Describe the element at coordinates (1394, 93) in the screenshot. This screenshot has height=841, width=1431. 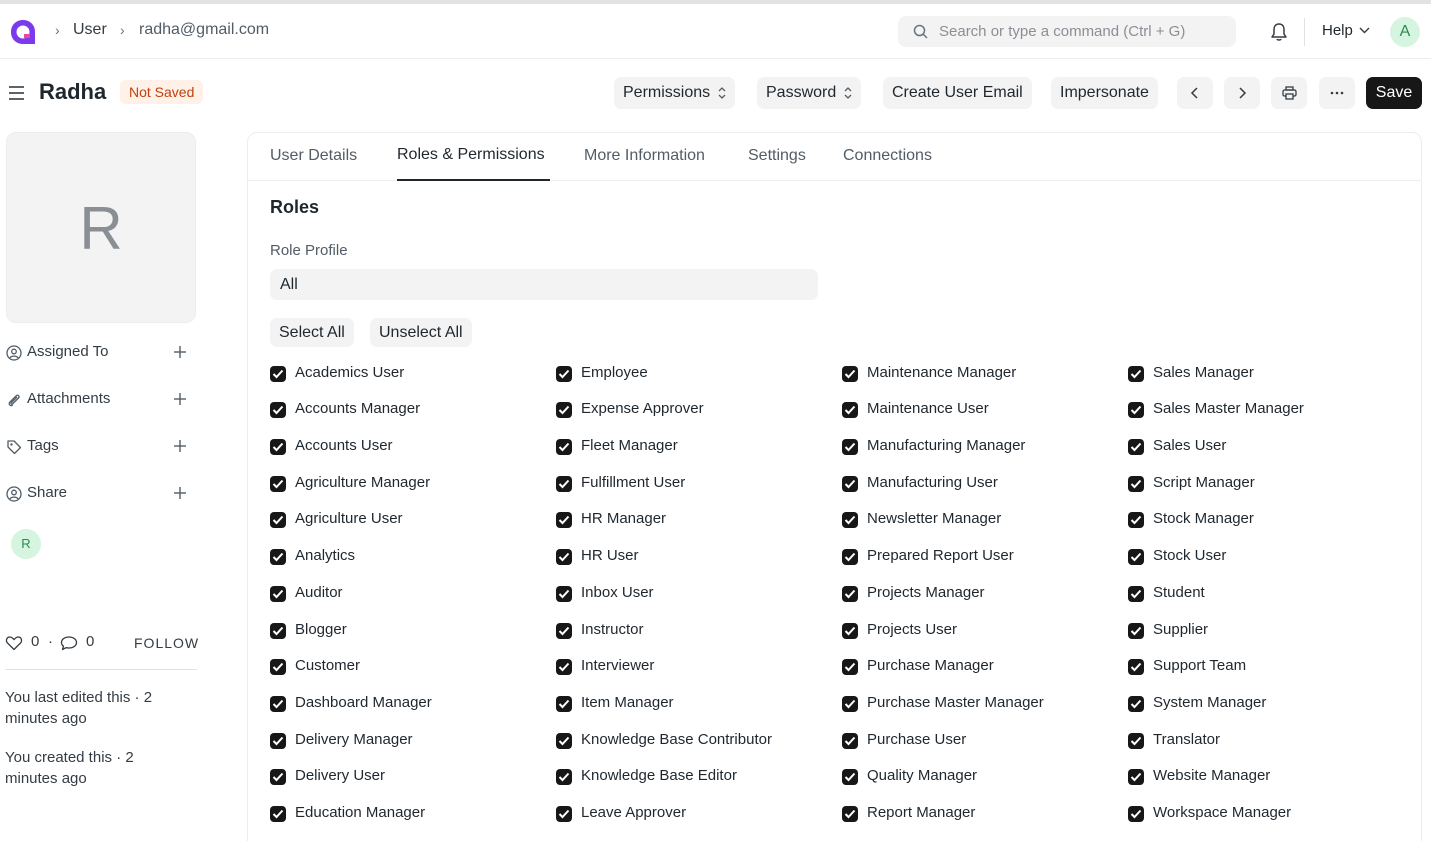
I see `save-button: Save` at that location.